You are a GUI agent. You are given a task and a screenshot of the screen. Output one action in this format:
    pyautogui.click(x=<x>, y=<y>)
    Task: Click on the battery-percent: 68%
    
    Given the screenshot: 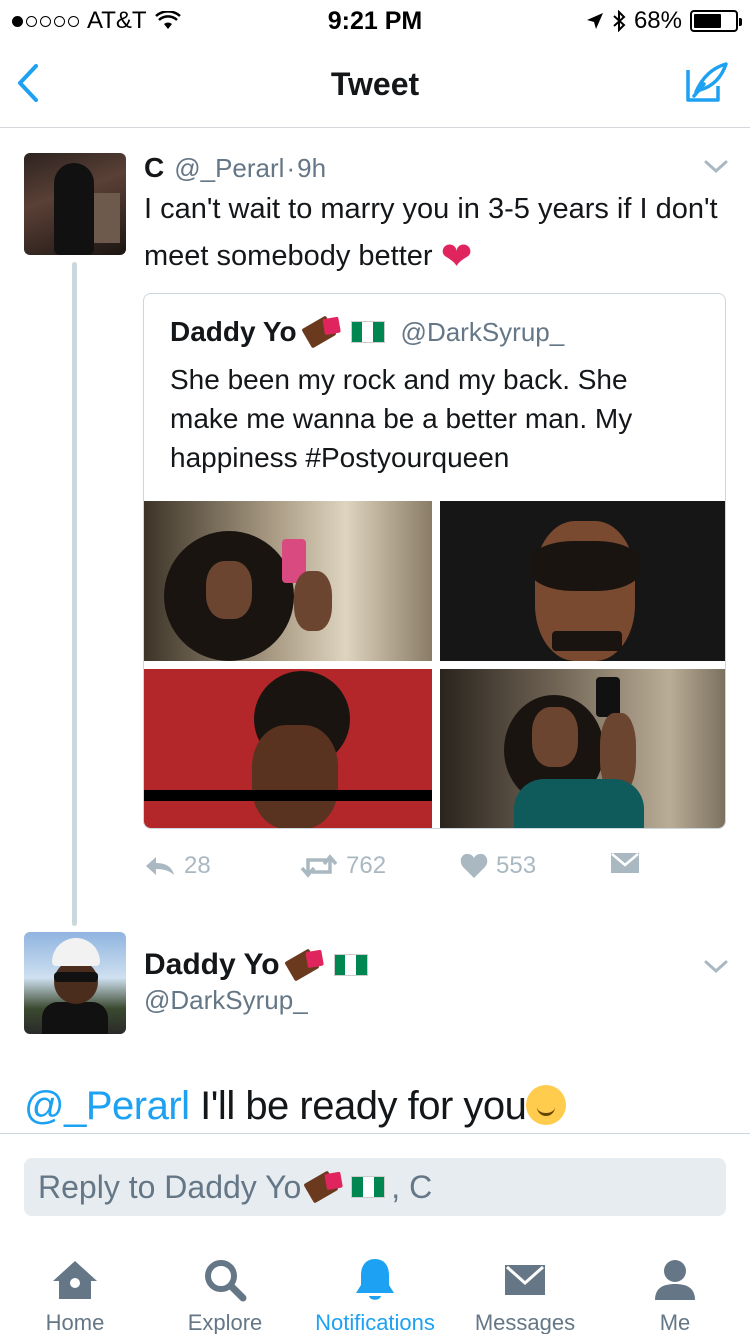 What is the action you would take?
    pyautogui.click(x=657, y=20)
    